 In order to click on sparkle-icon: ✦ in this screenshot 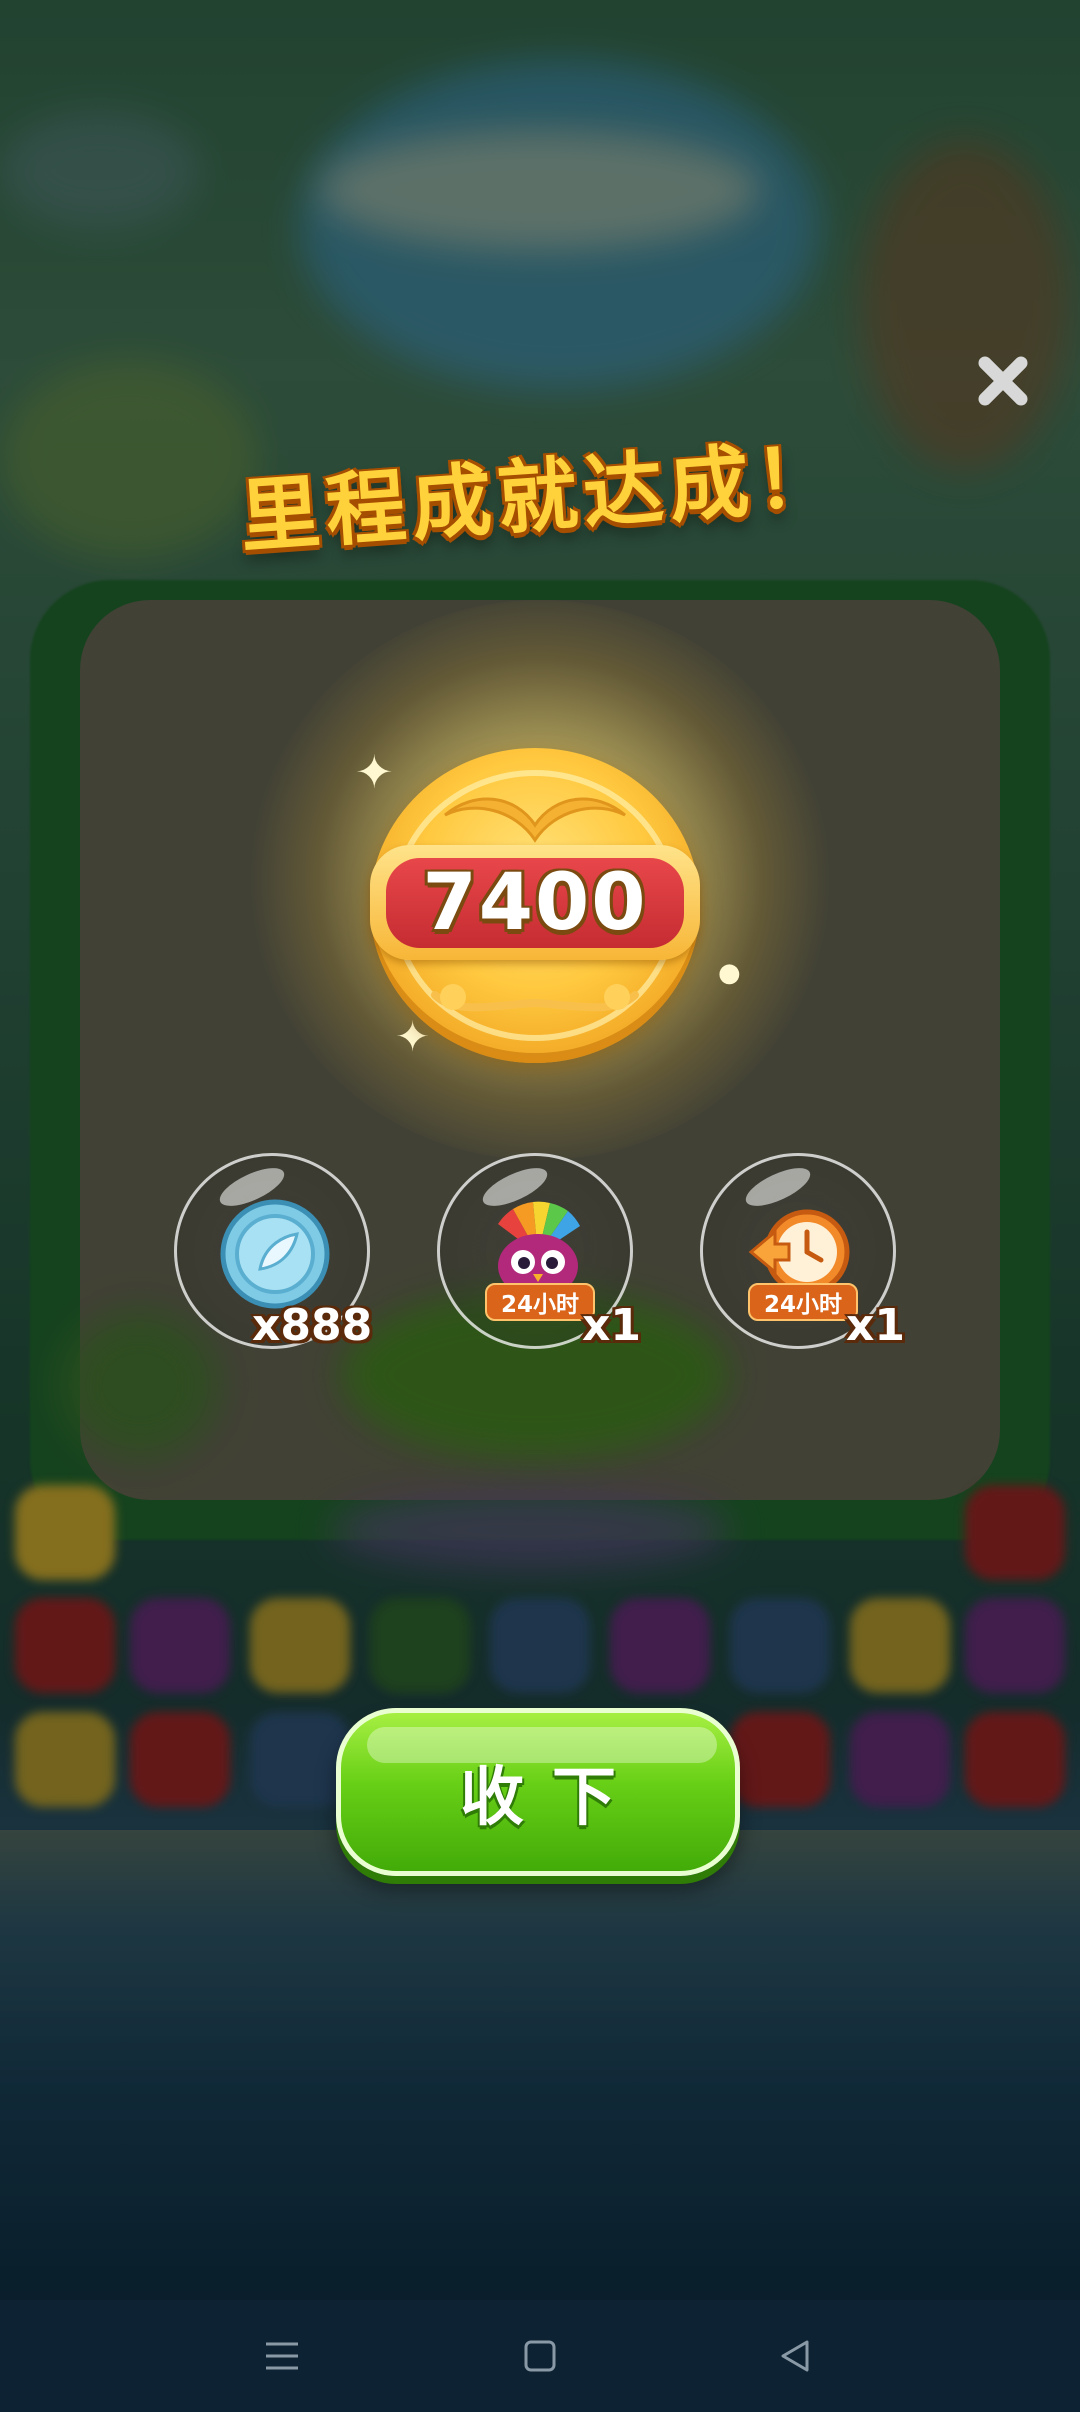, I will do `click(374, 772)`.